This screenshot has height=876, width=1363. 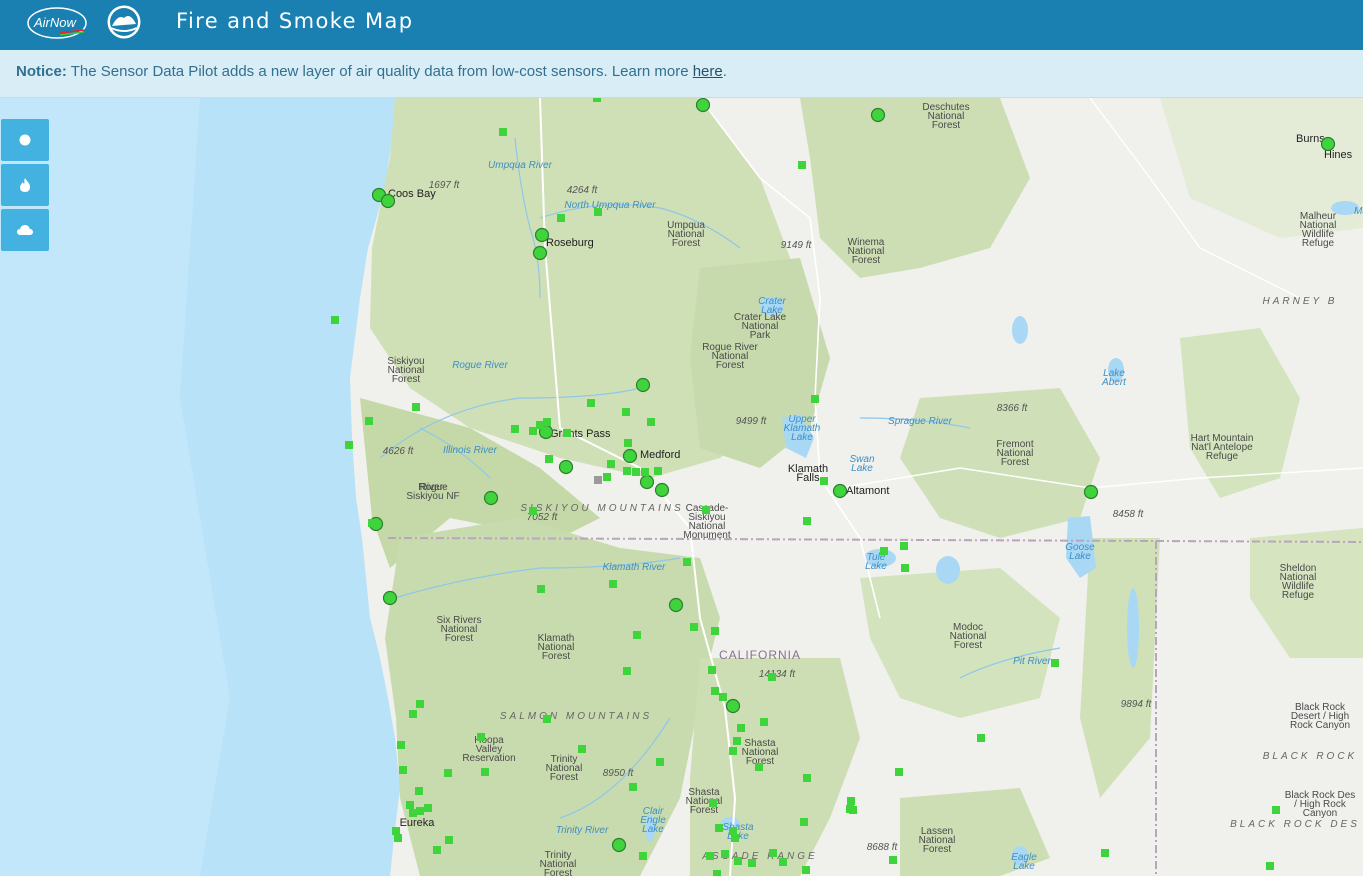 What do you see at coordinates (708, 71) in the screenshot?
I see `notice-link: here` at bounding box center [708, 71].